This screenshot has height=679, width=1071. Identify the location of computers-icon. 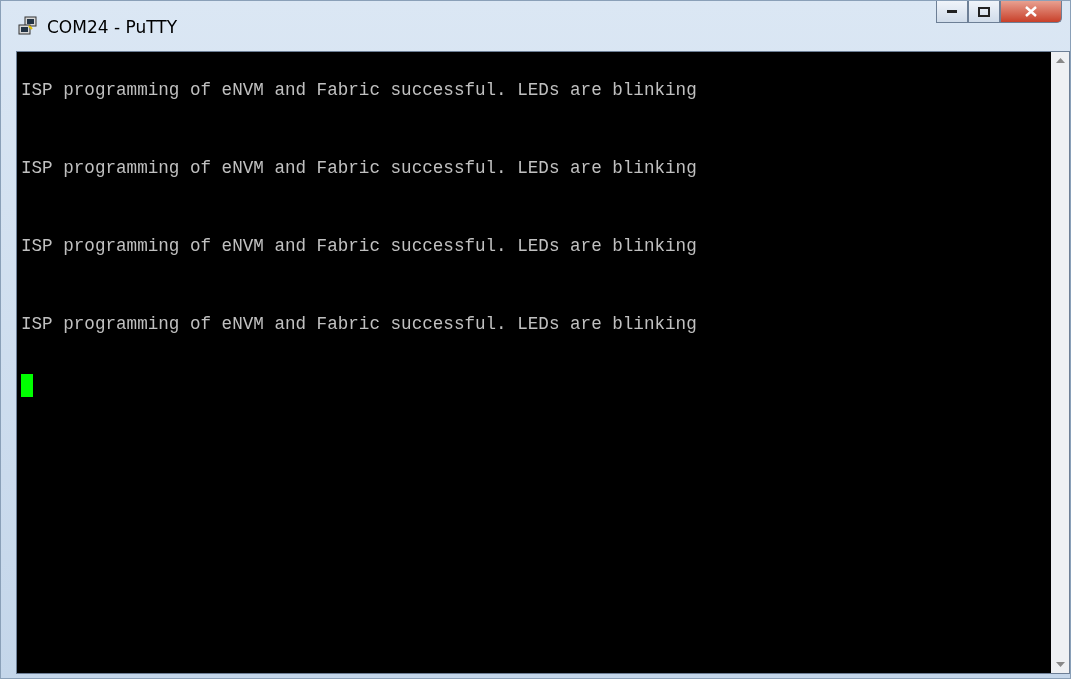
(28, 26).